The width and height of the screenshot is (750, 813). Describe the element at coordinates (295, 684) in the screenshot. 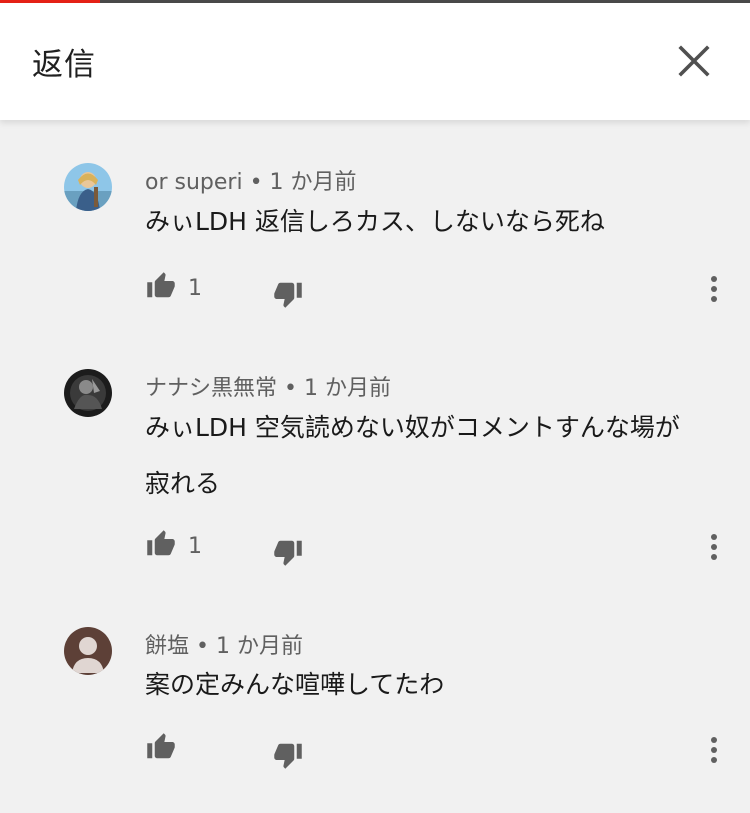

I see `comment-text: 案の定みんな喧嘩してたわ` at that location.